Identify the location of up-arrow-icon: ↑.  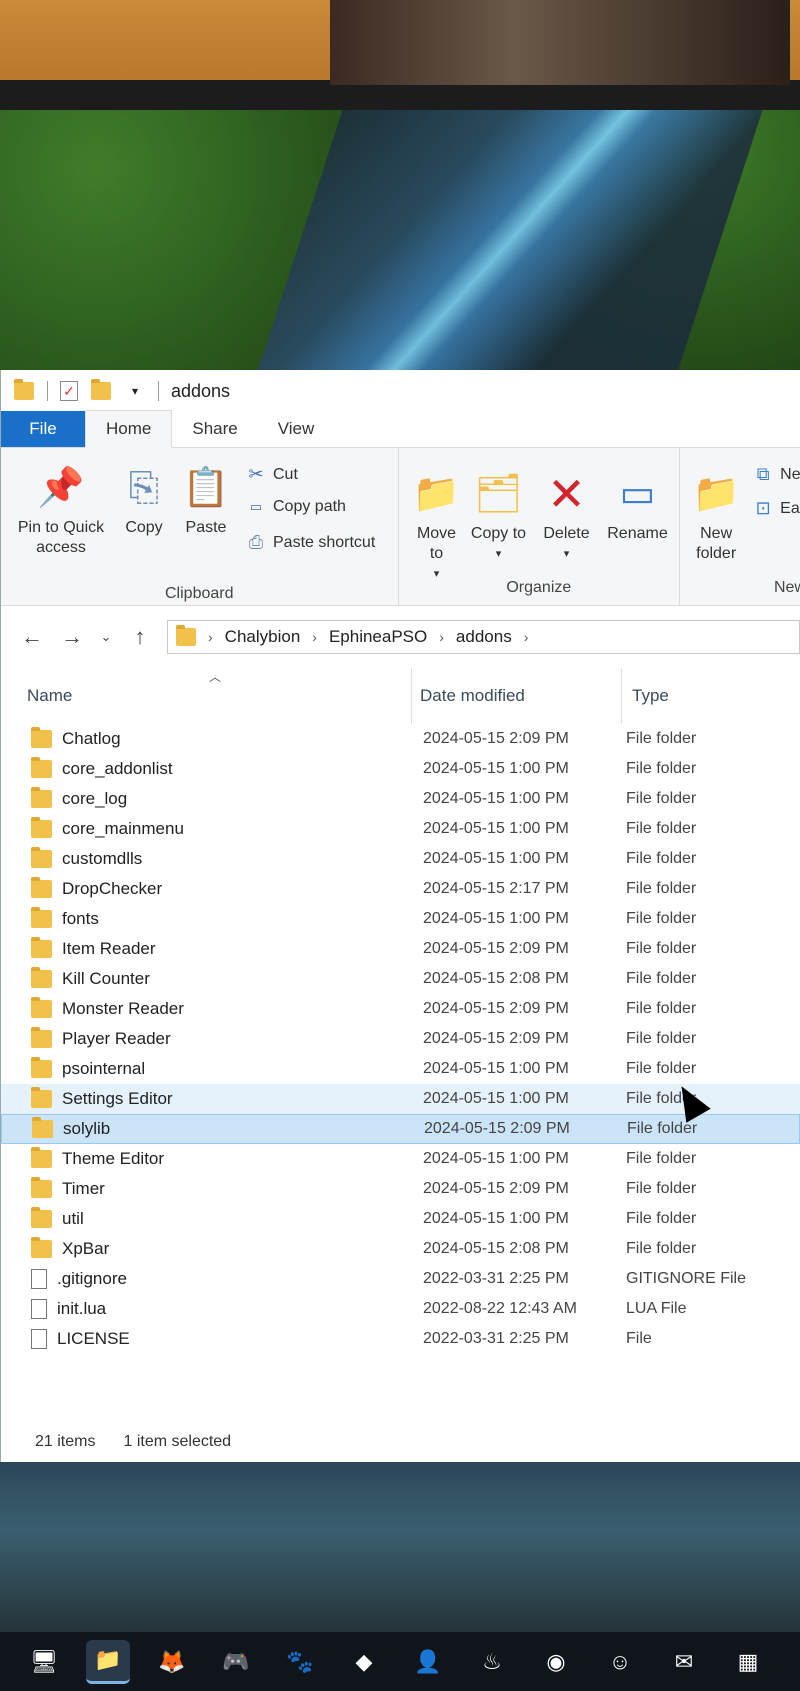
(140, 637).